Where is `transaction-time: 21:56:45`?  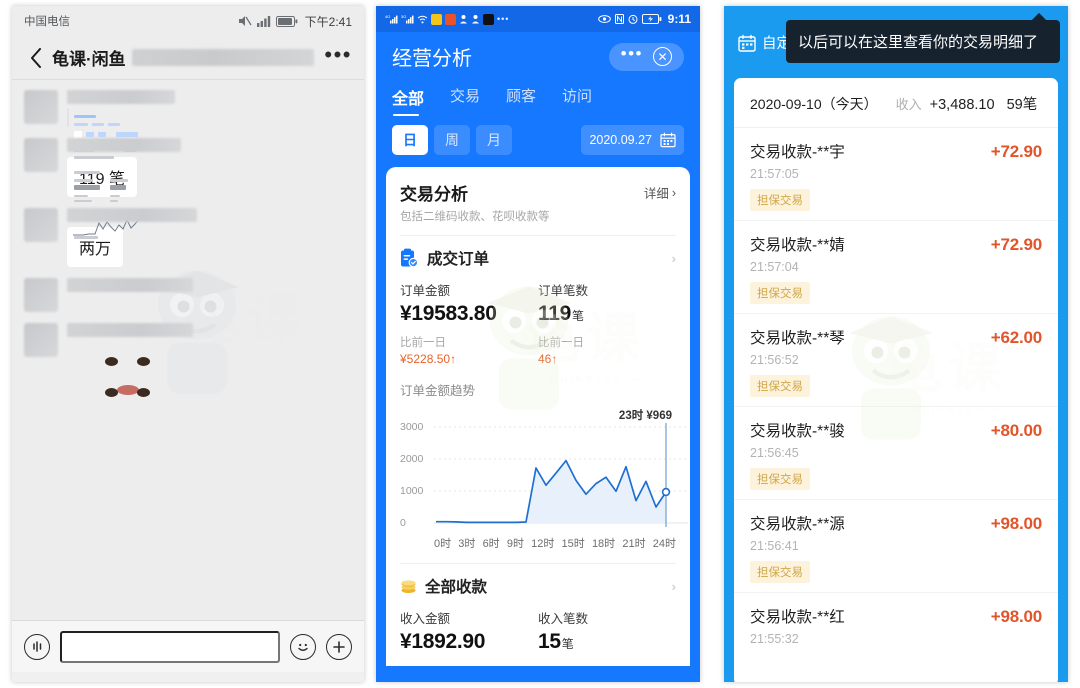
transaction-time: 21:56:45 is located at coordinates (774, 453).